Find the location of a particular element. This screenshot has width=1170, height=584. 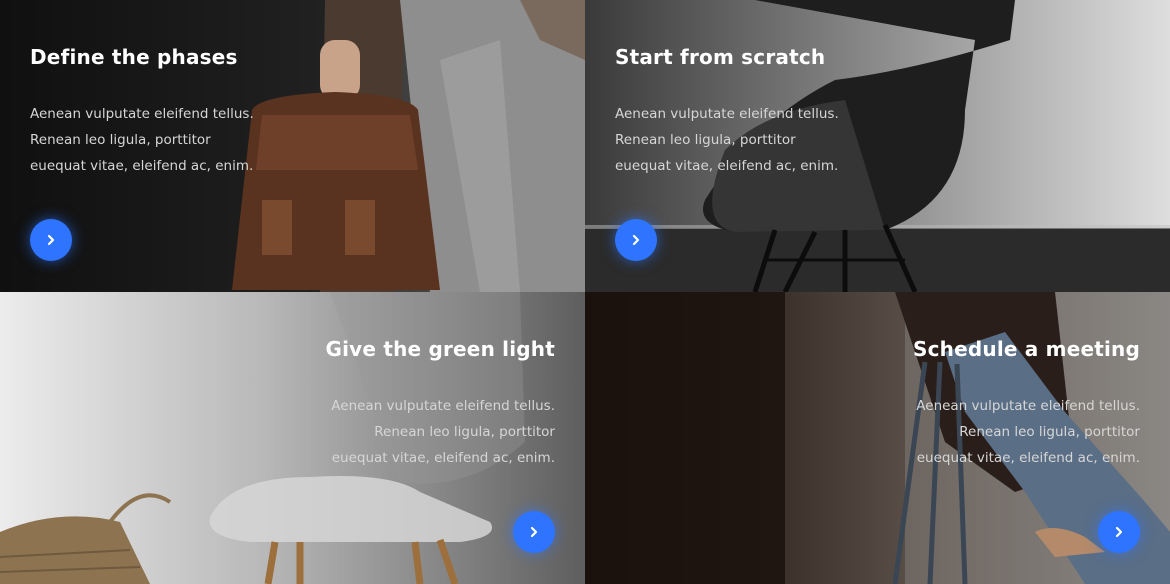

card-title: Start from scratch is located at coordinates (720, 57).